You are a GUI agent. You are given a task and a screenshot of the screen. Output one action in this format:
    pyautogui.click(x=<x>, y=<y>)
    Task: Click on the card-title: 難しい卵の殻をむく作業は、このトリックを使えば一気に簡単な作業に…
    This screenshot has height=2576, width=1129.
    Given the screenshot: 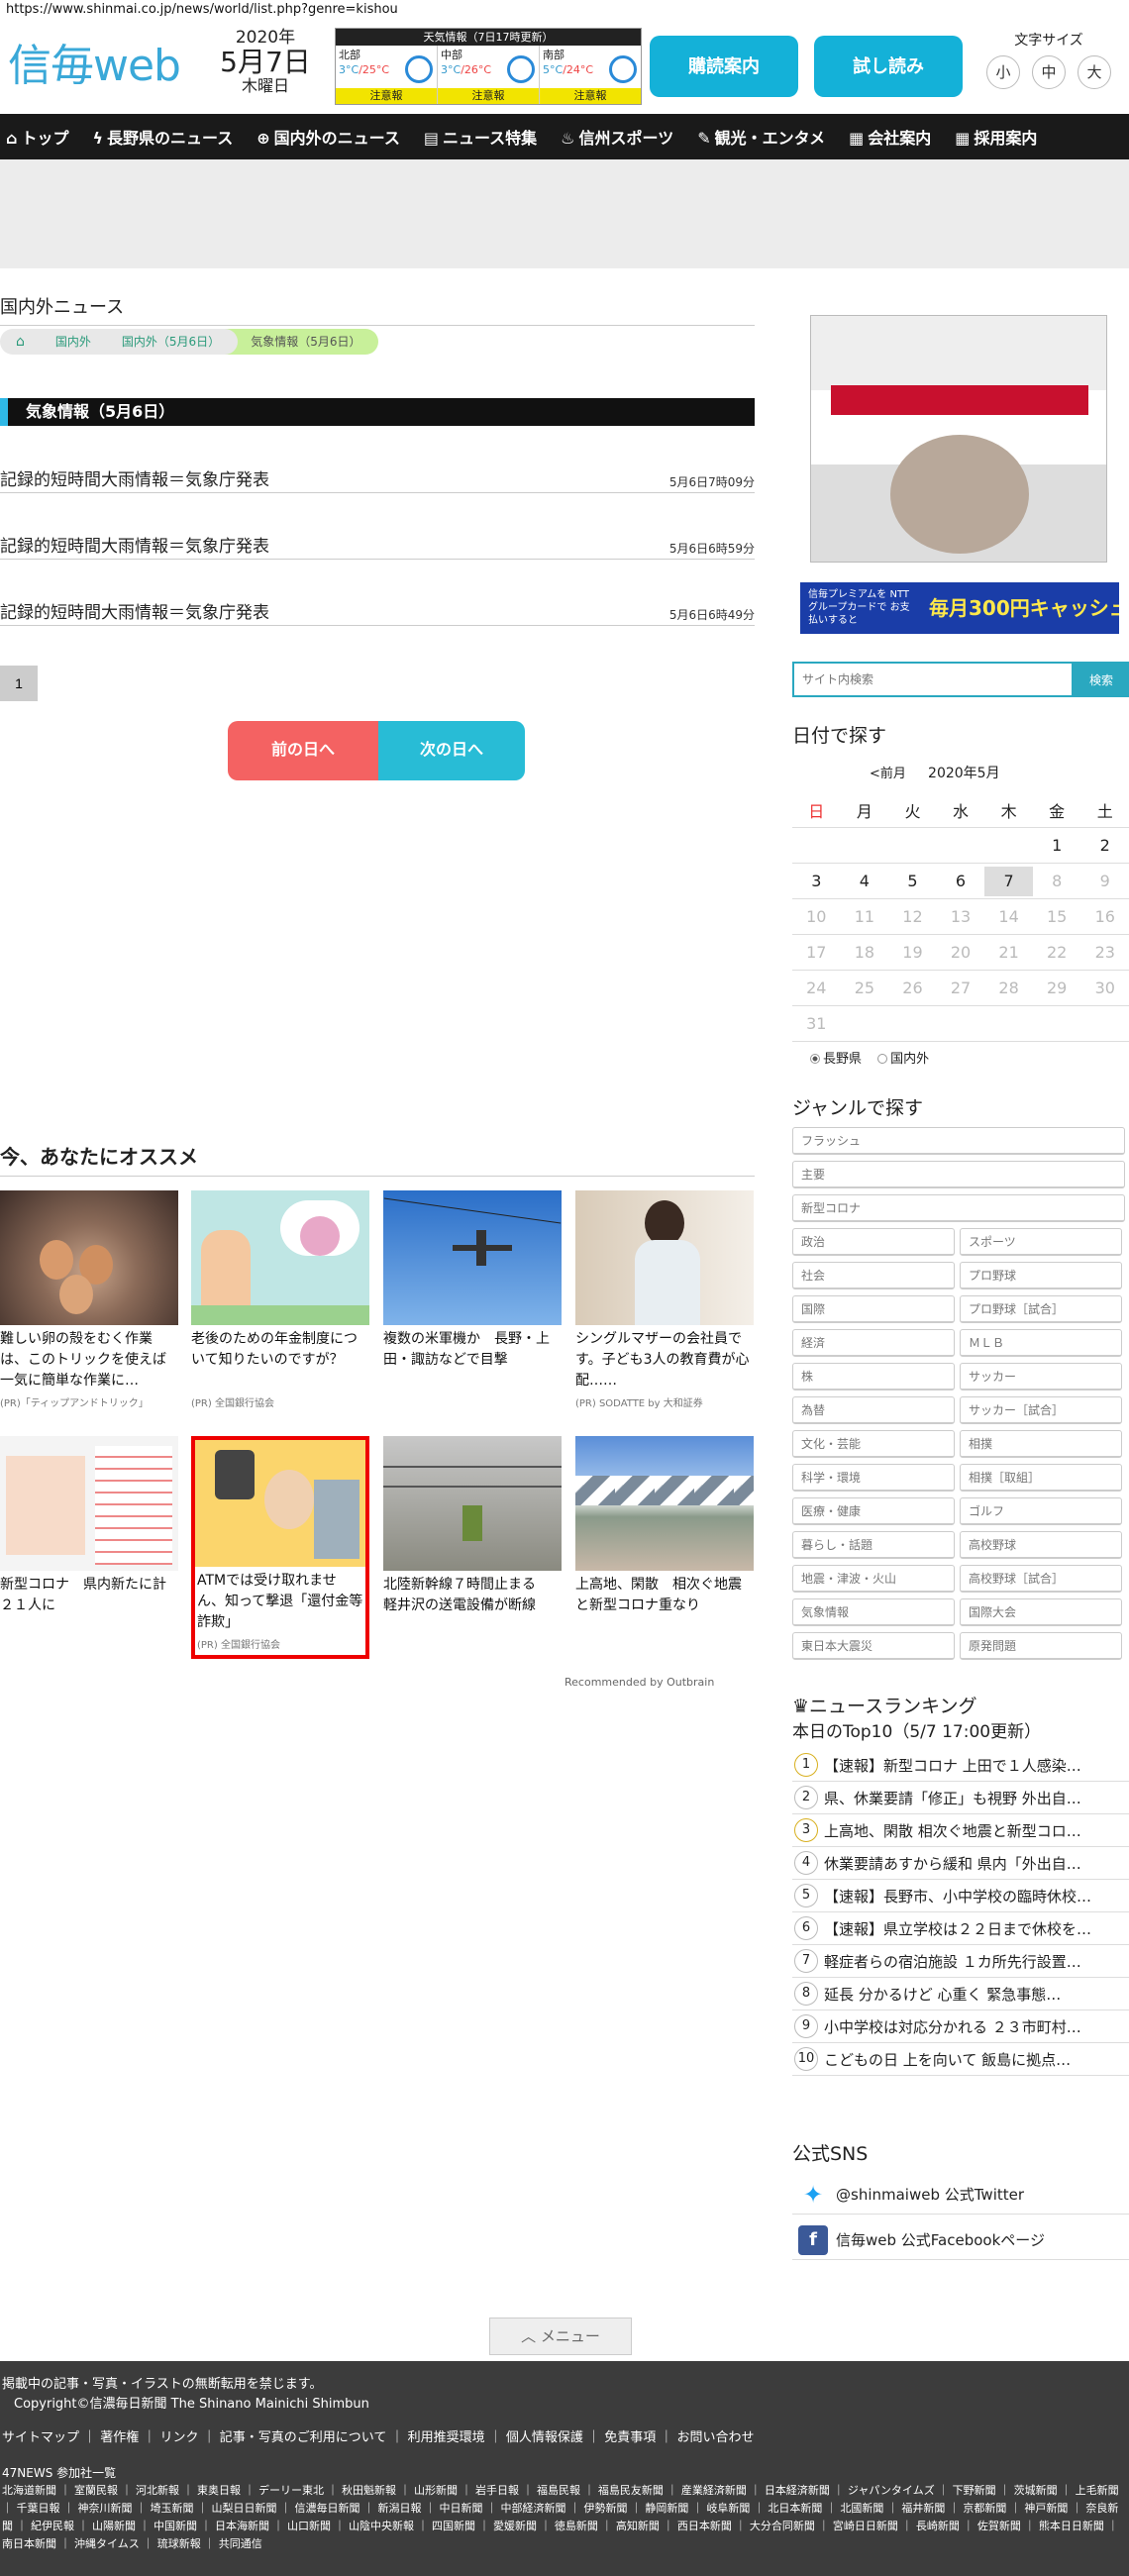 What is the action you would take?
    pyautogui.click(x=89, y=1360)
    